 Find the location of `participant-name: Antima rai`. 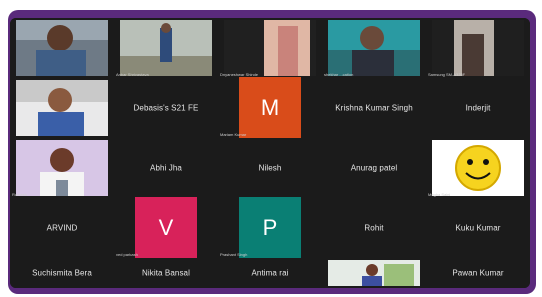

participant-name: Antima rai is located at coordinates (270, 273).